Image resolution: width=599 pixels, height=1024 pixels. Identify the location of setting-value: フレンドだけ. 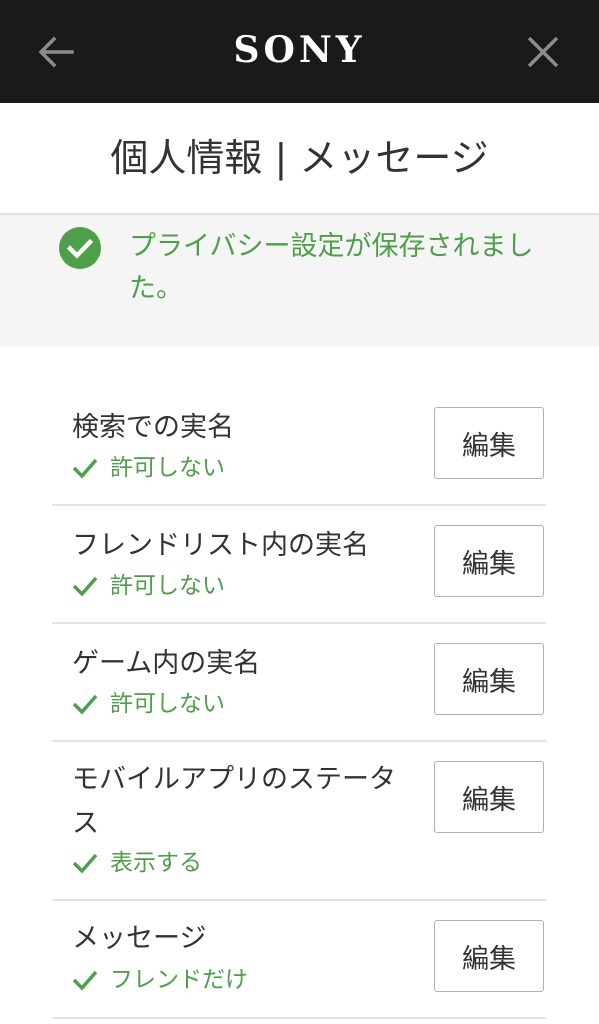
(160, 980).